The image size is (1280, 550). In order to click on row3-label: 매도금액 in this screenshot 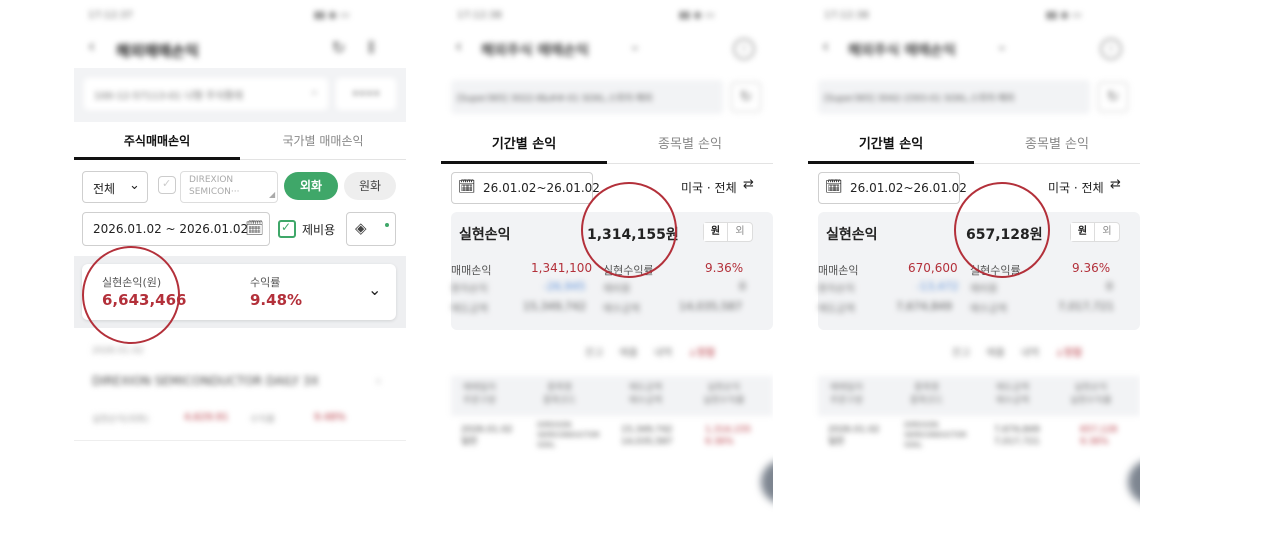, I will do `click(836, 309)`.